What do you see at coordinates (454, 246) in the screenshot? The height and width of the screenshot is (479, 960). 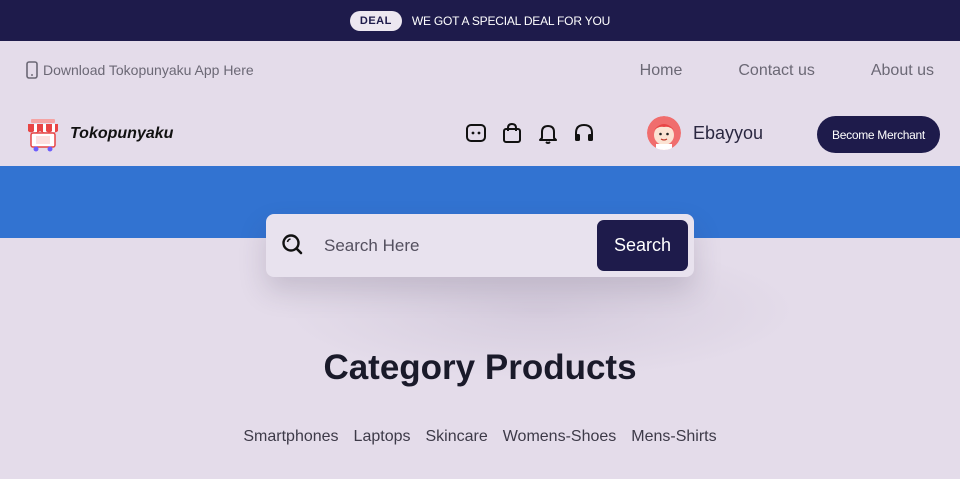 I see `search-input` at bounding box center [454, 246].